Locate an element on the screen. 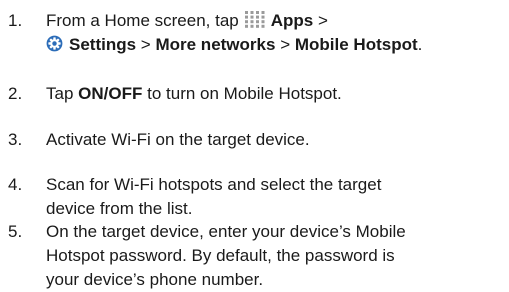 The image size is (509, 292). settings-gear-icon is located at coordinates (54, 43).